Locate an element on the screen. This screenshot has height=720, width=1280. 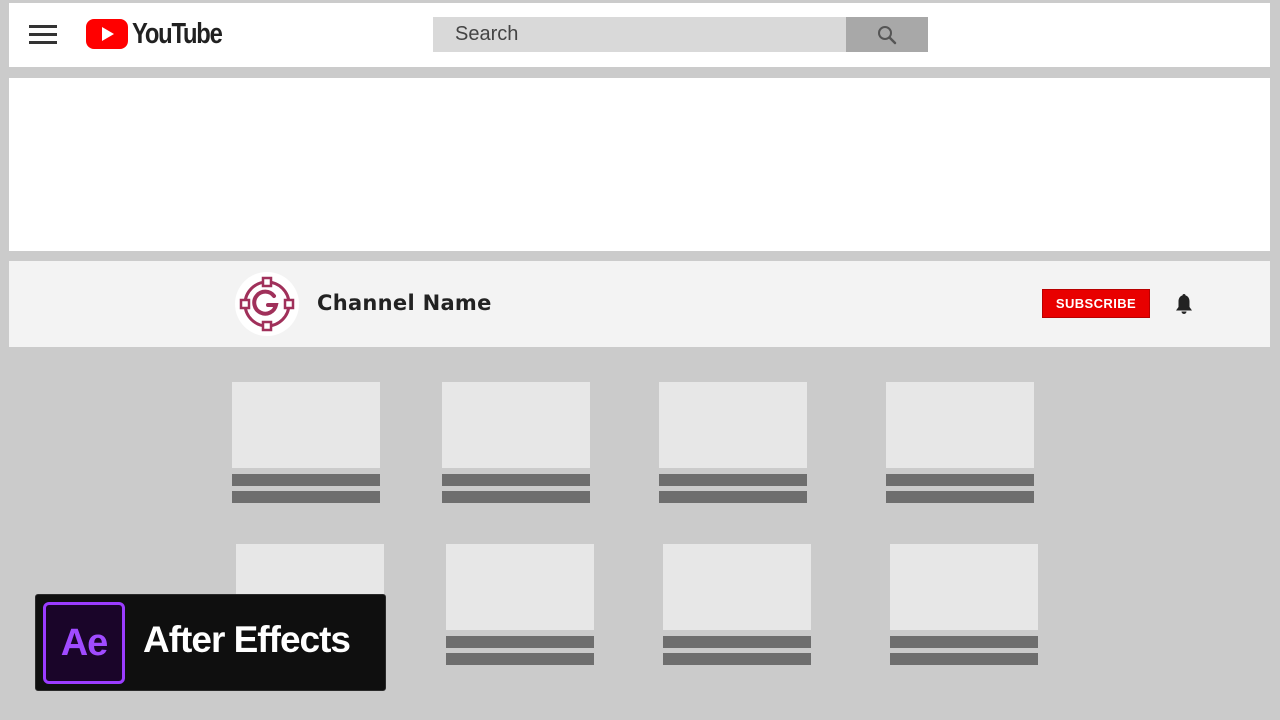
notification-bell-icon is located at coordinates (1184, 304).